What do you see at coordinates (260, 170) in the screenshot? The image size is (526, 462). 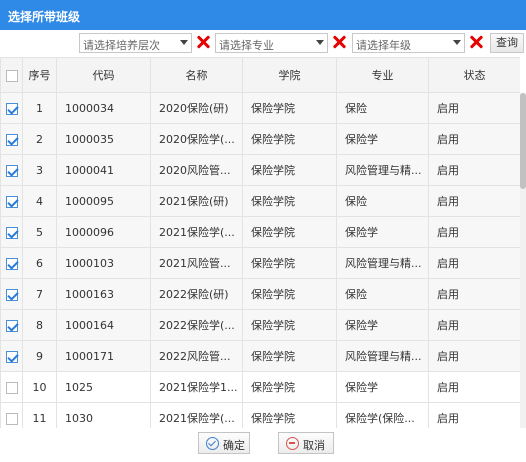 I see `table-row: 3 1000041 2020风险管... 保险学院 风险管理与精... 启用` at bounding box center [260, 170].